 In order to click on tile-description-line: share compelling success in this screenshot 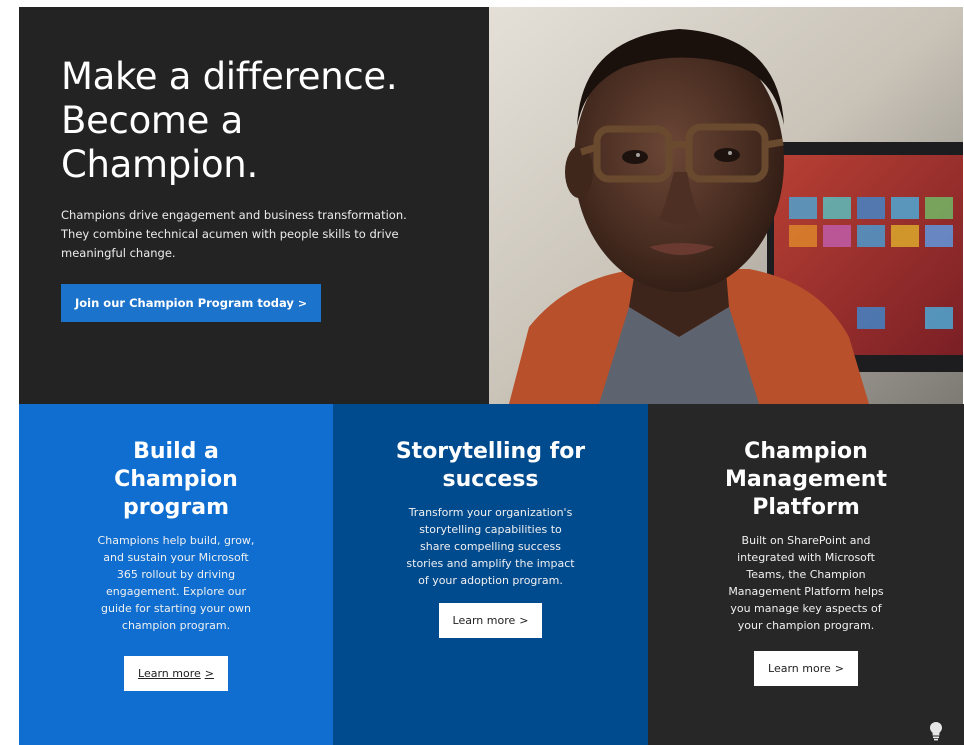, I will do `click(490, 546)`.